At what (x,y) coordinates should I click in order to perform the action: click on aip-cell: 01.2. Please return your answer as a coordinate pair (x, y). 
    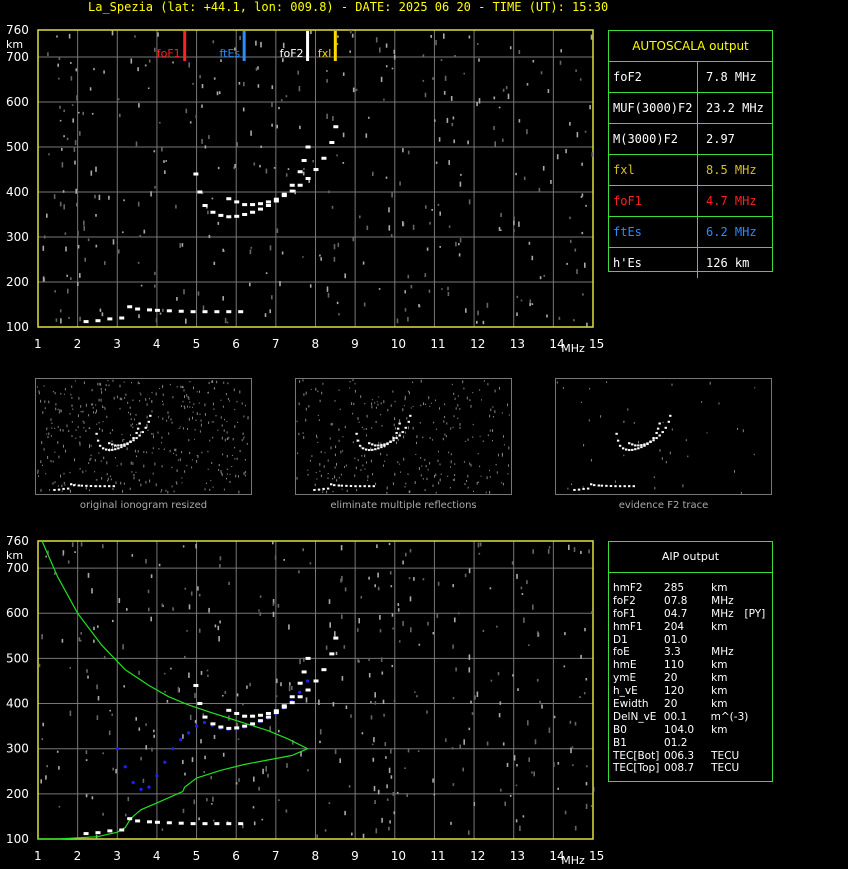
    Looking at the image, I should click on (676, 742).